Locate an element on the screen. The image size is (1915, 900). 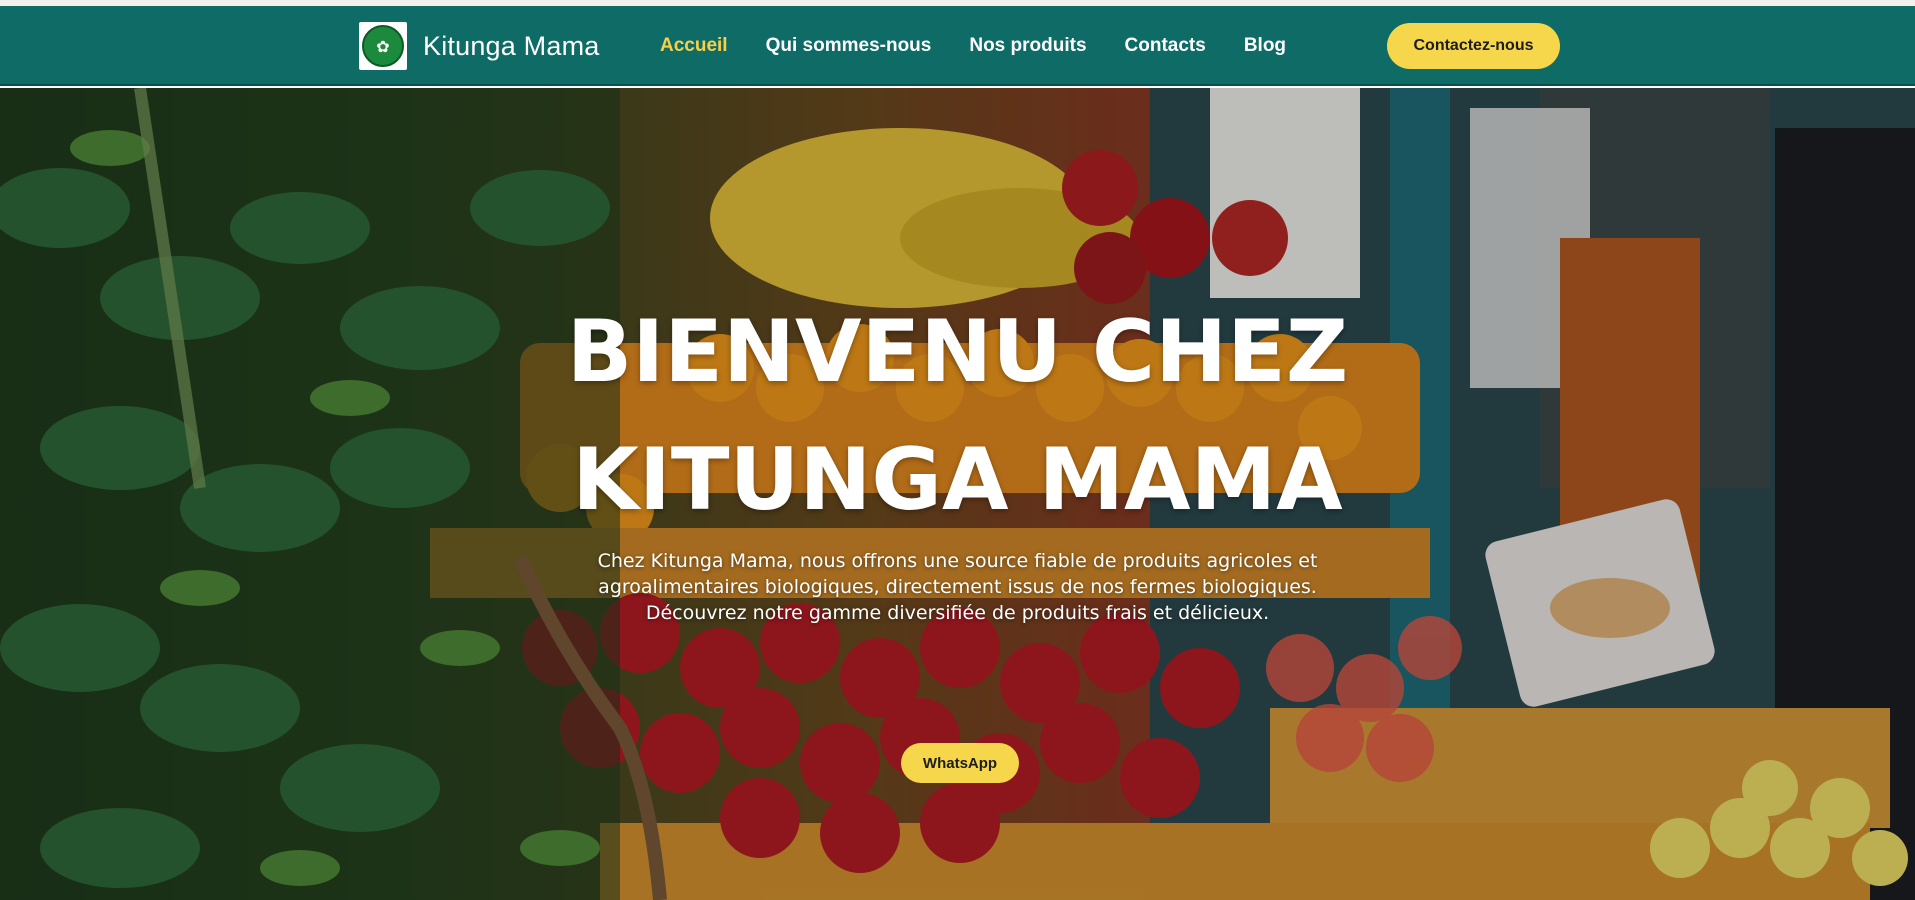
whatsapp-button: WhatsApp is located at coordinates (960, 763).